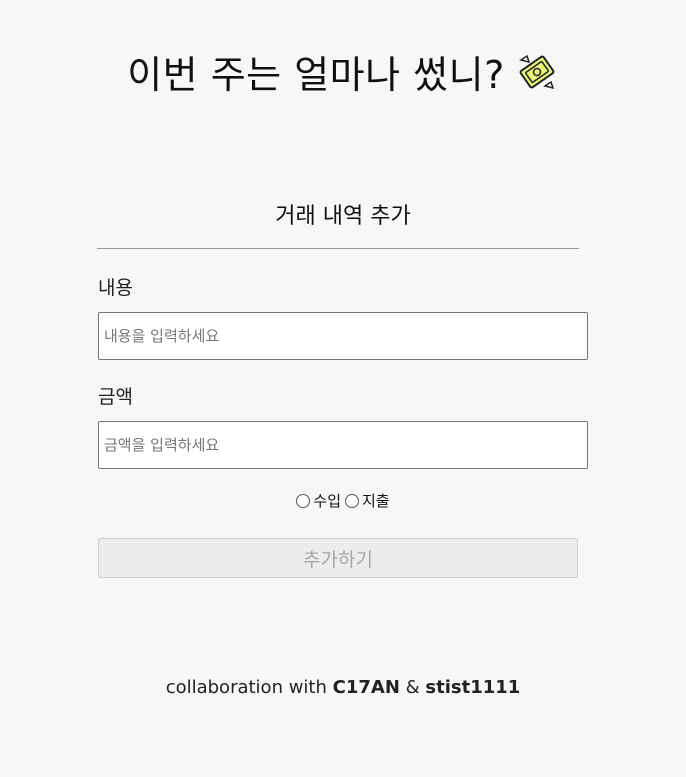 This screenshot has height=777, width=686. I want to click on amount-label: 금액, so click(115, 397).